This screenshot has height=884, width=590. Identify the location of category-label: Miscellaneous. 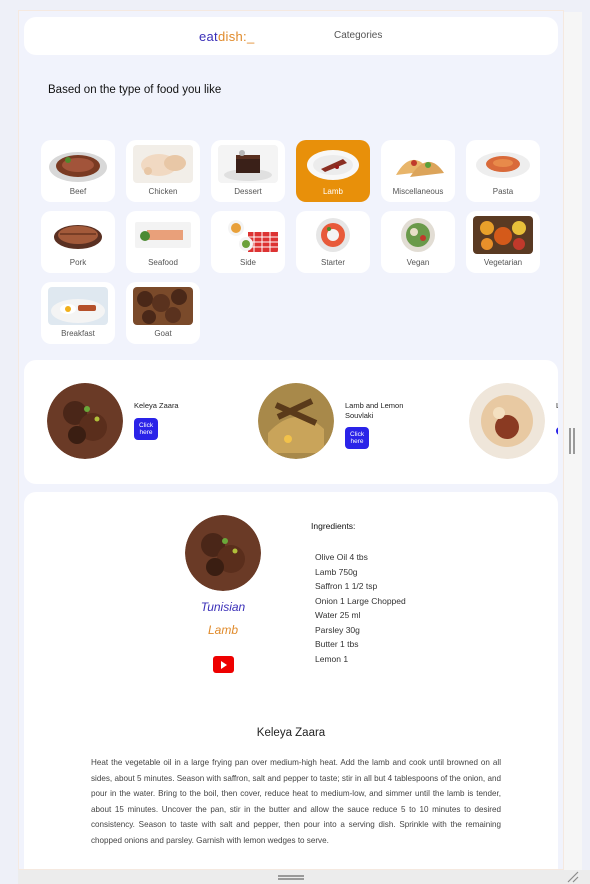
(418, 191).